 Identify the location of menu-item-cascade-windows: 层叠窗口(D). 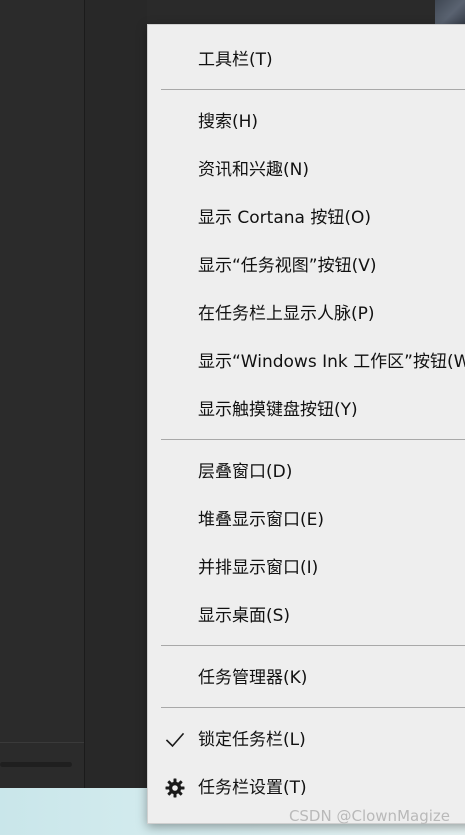
(306, 472).